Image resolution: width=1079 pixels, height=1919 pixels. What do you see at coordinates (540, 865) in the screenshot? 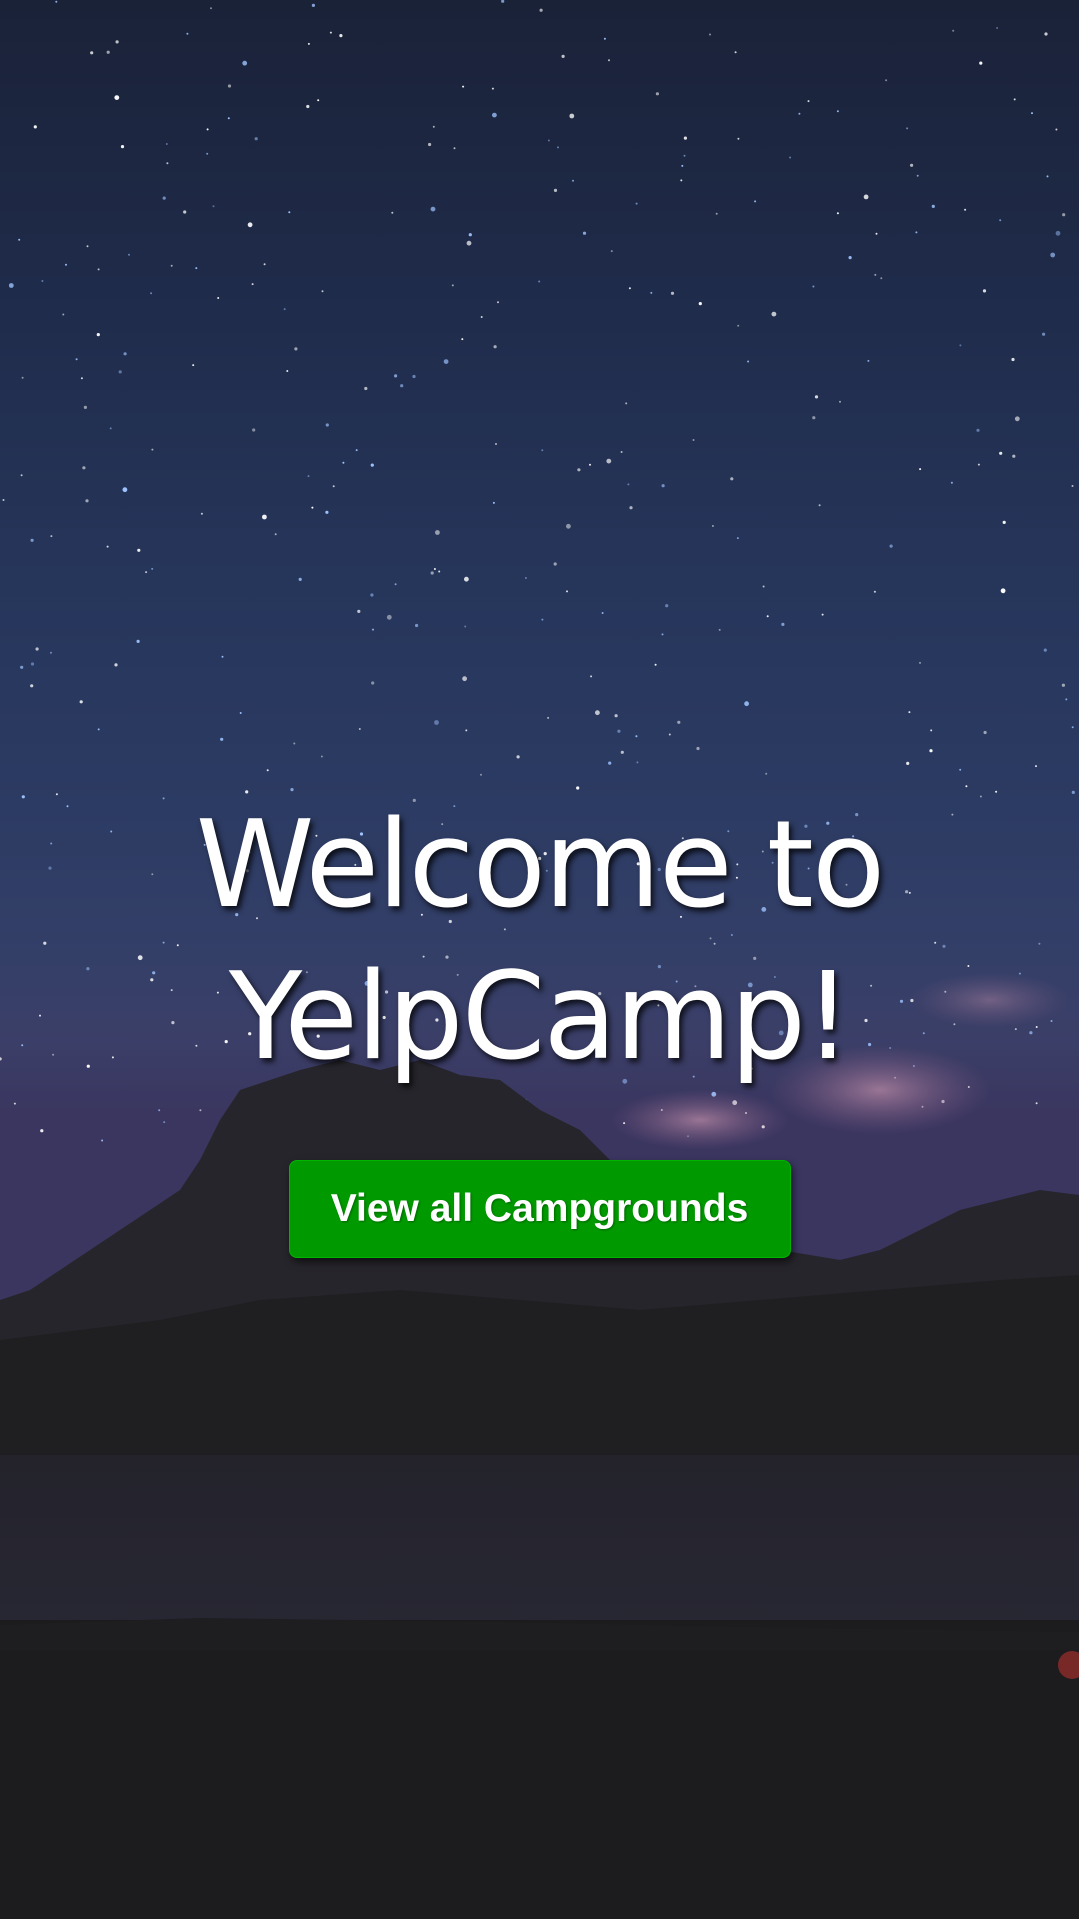
I see `hero-title-line1: Welcome to` at bounding box center [540, 865].